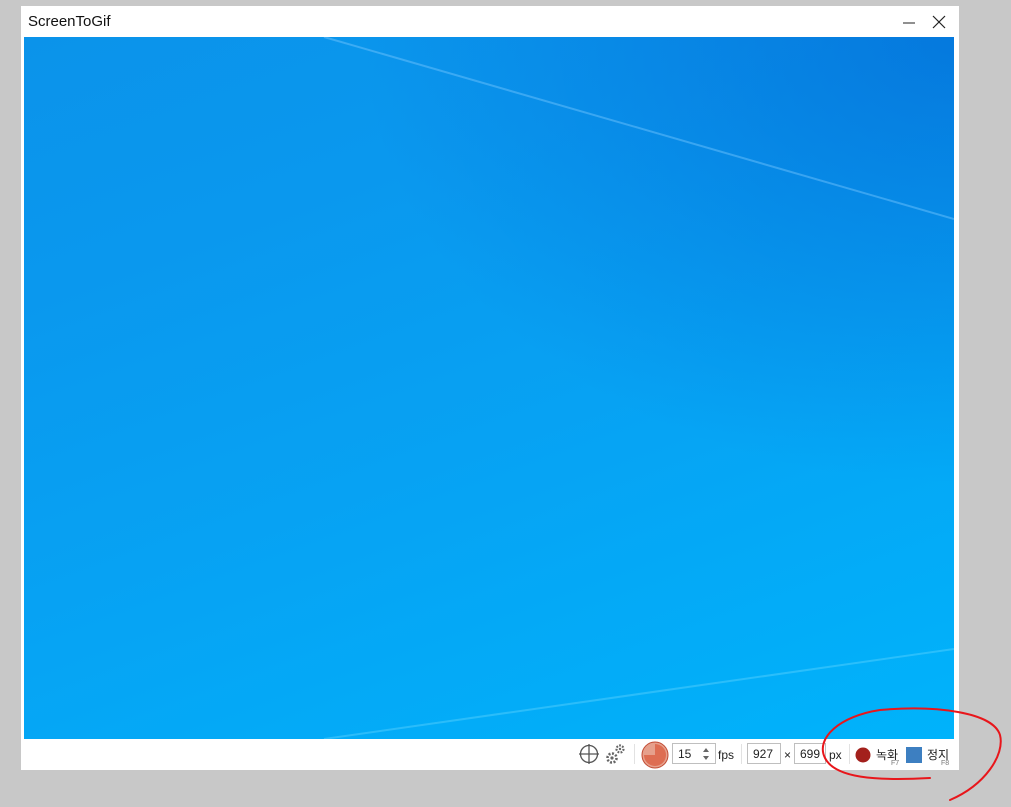 This screenshot has width=1011, height=807. What do you see at coordinates (706, 754) in the screenshot?
I see `fps-spinner` at bounding box center [706, 754].